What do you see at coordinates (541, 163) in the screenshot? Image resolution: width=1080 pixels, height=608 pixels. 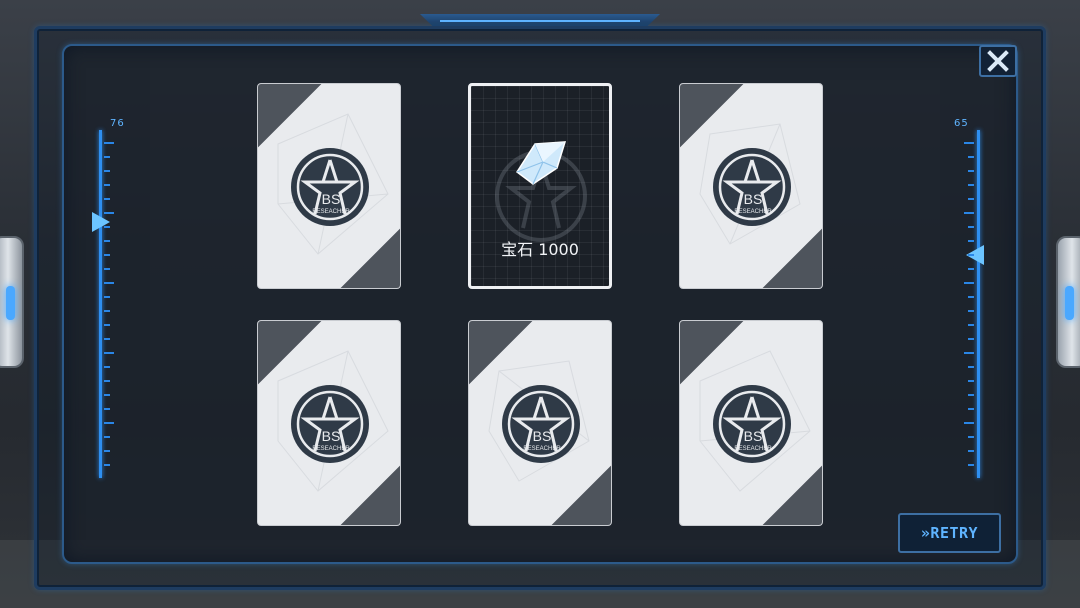 I see `gem-icon` at bounding box center [541, 163].